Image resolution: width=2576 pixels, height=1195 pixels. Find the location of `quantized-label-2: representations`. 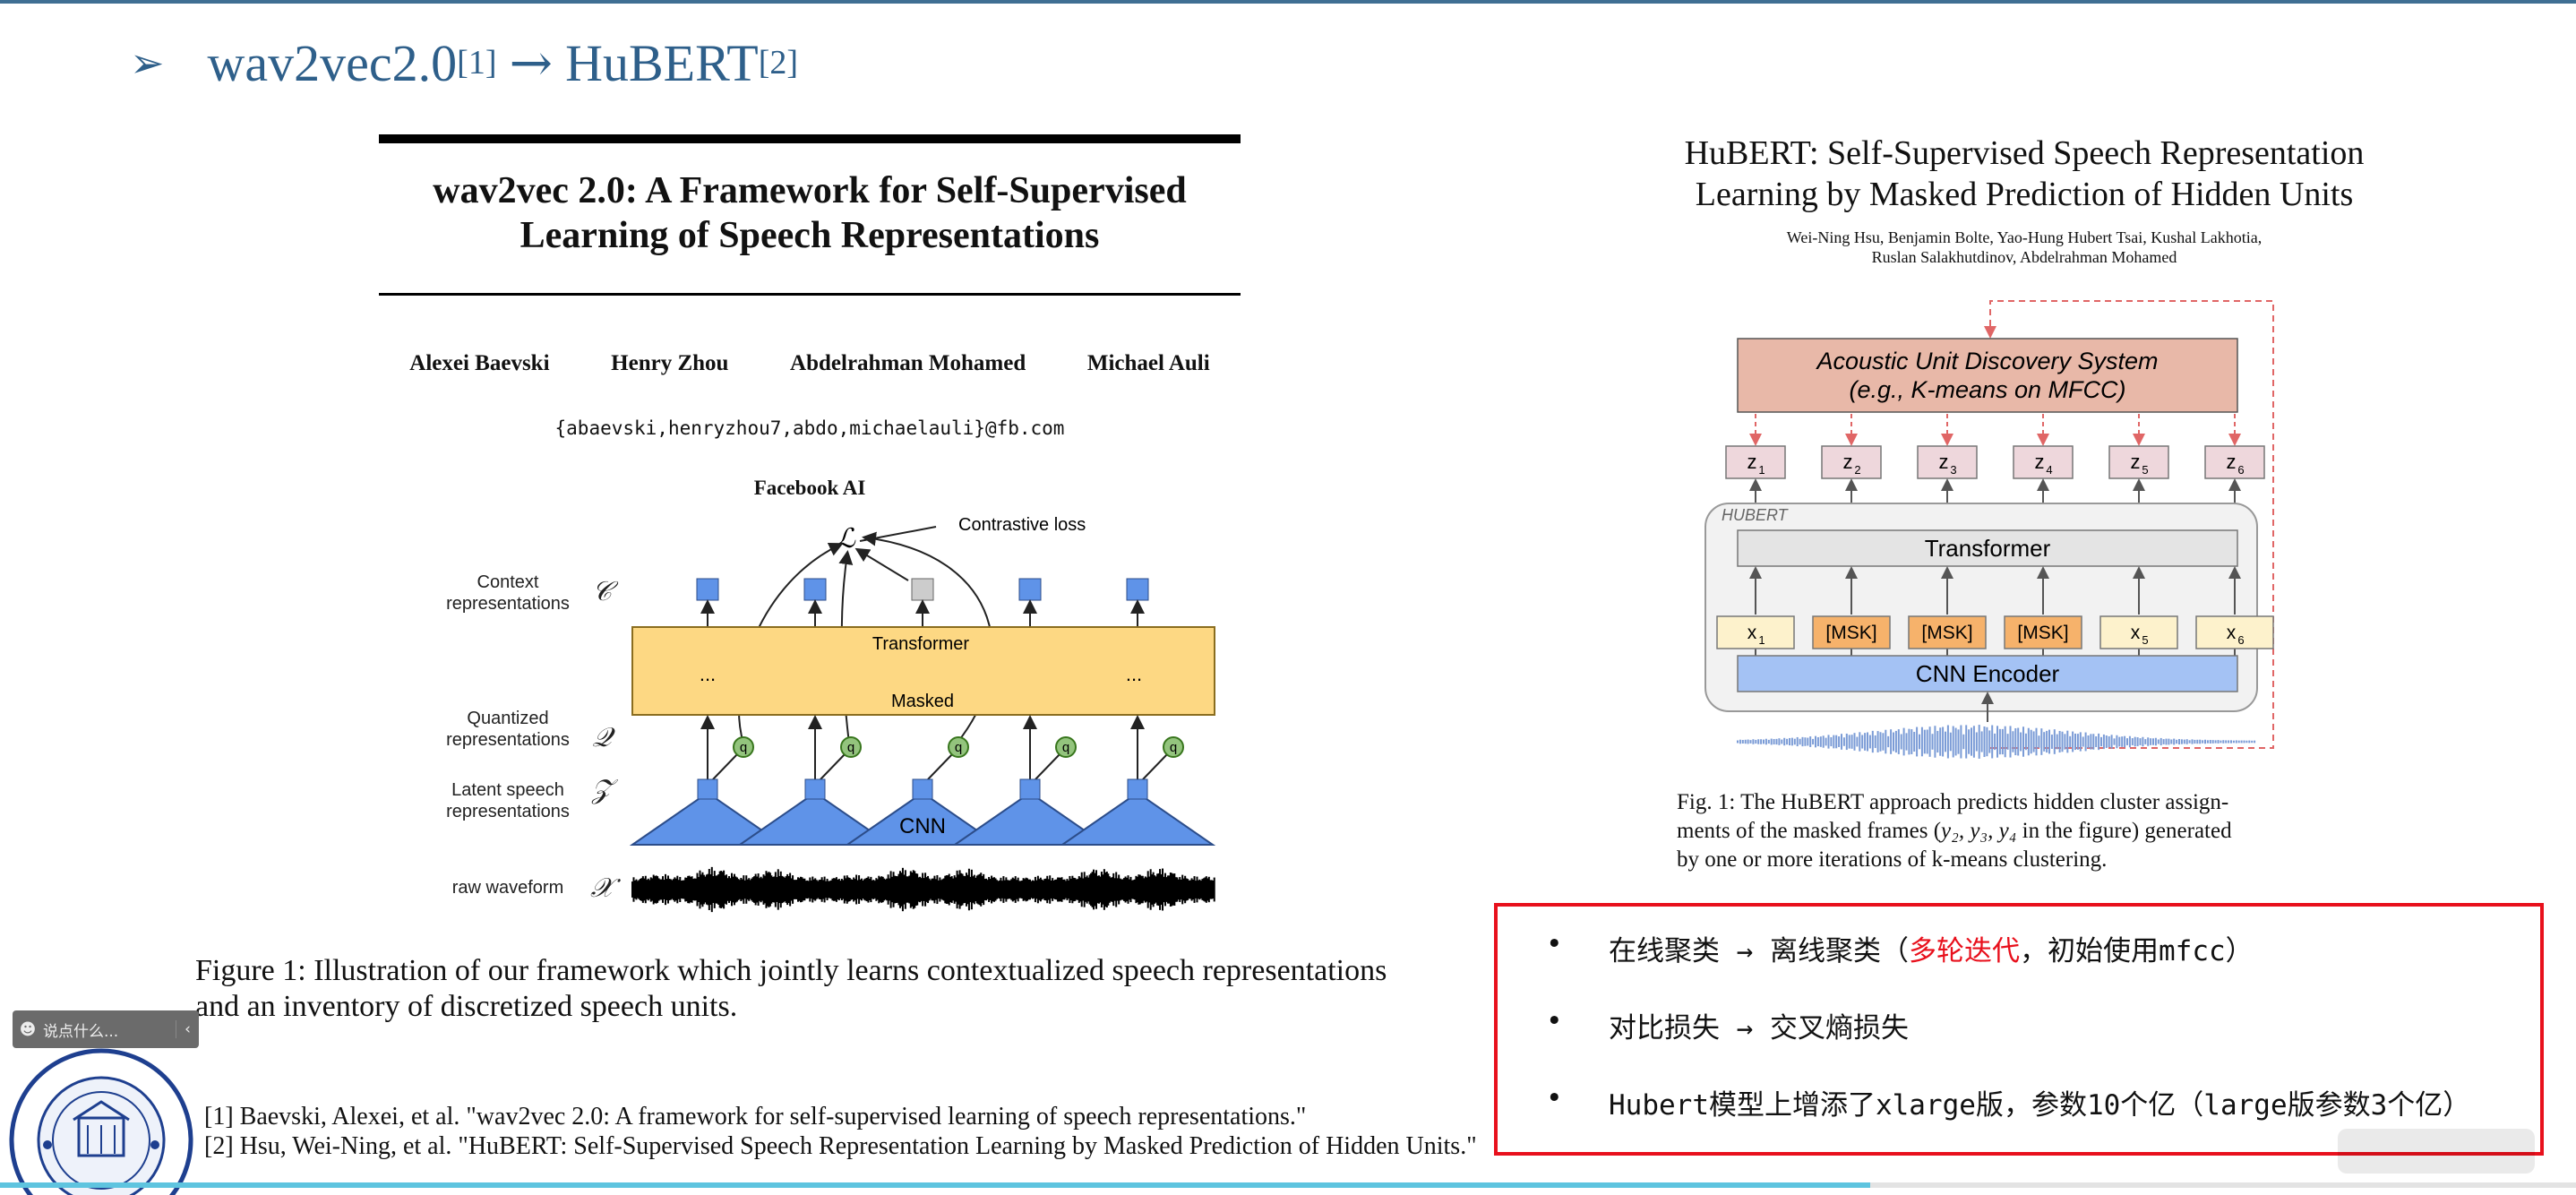

quantized-label-2: representations is located at coordinates (508, 740).